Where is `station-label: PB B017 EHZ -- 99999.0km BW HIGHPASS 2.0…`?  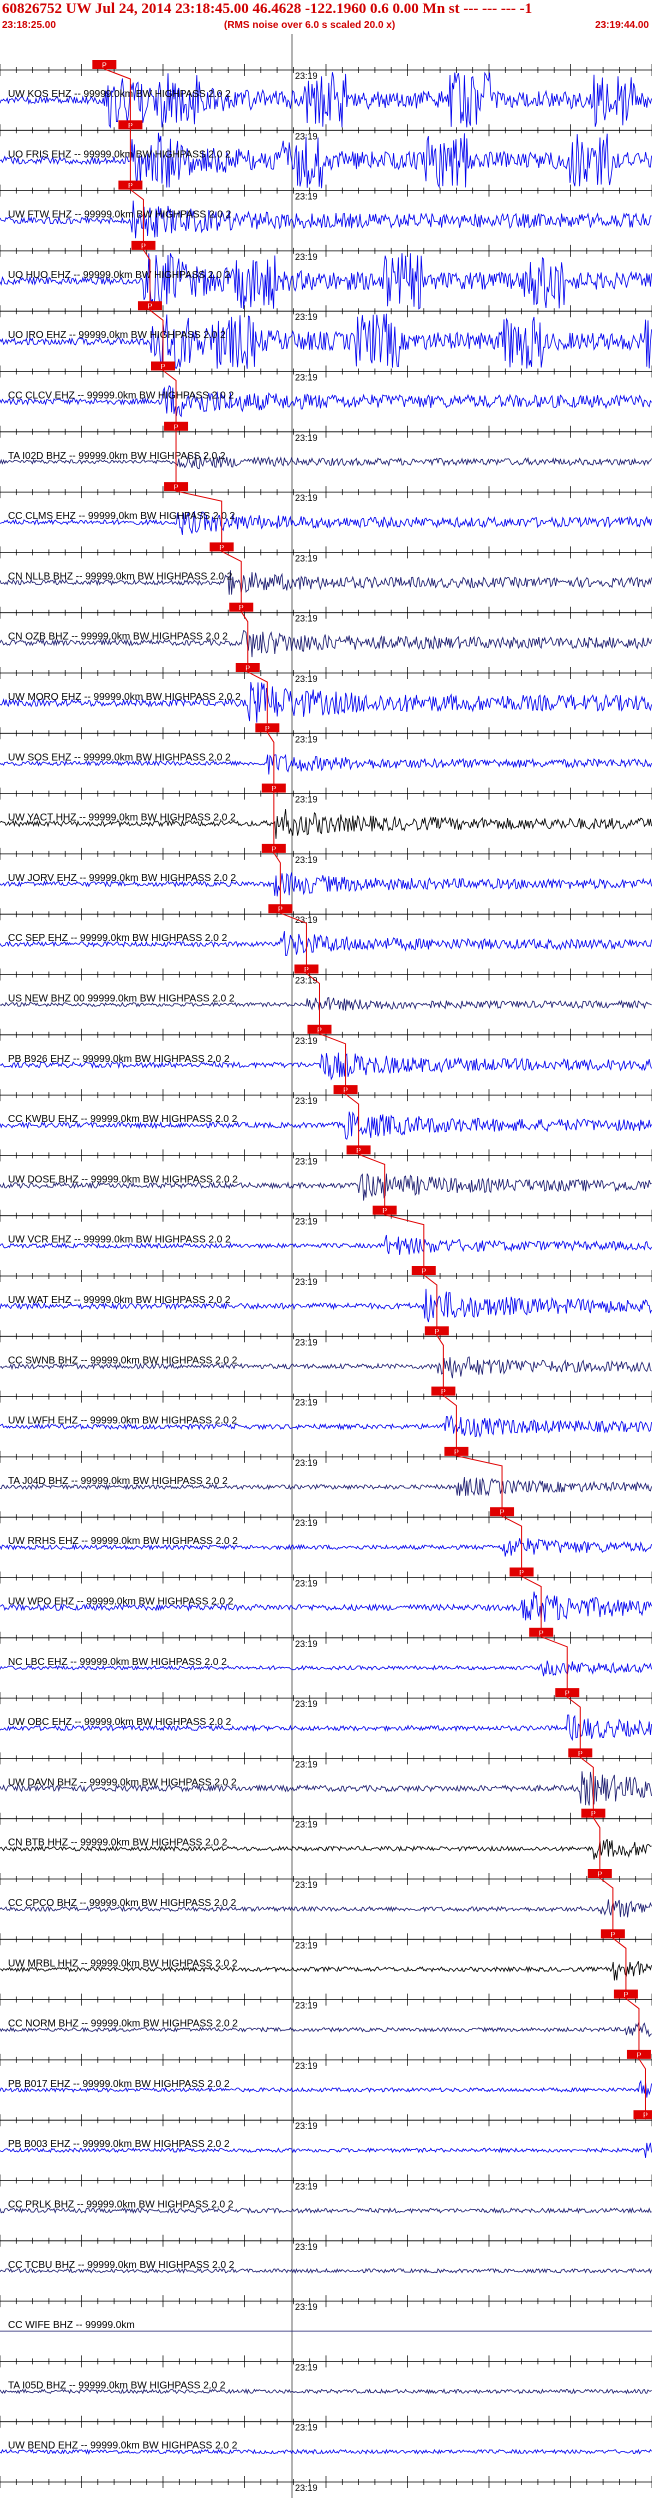
station-label: PB B017 EHZ -- 99999.0km BW HIGHPASS 2.0… is located at coordinates (119, 2084).